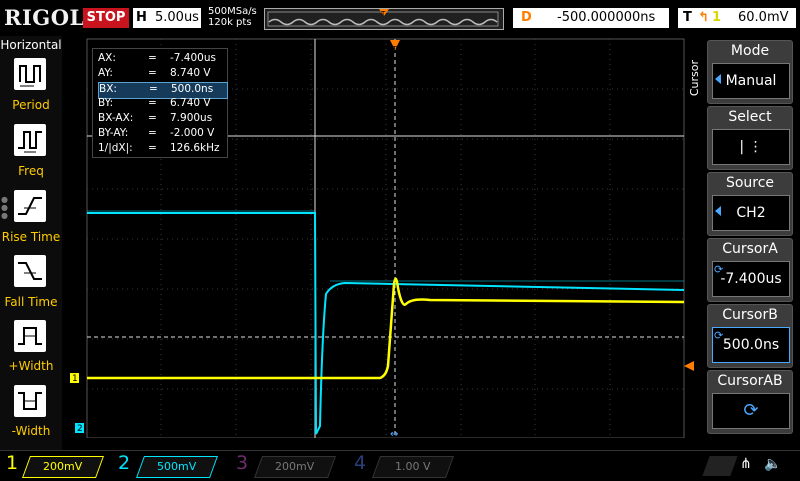  Describe the element at coordinates (157, 58) in the screenshot. I see `readout-row-ax: AX: = -7.400us` at that location.